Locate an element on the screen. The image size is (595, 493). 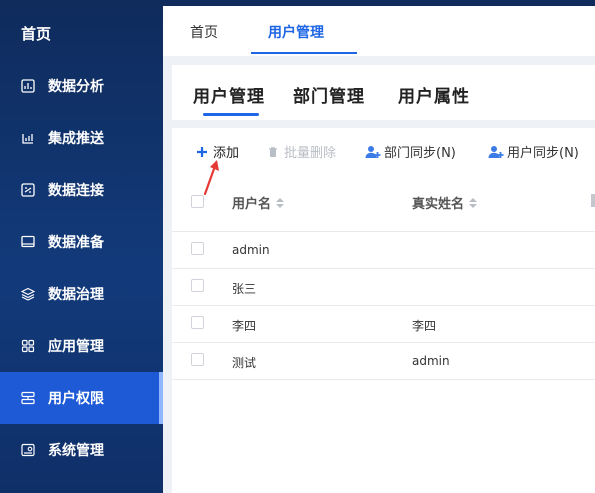
sidebar-item-data-governance: 数据治理 is located at coordinates (81, 294).